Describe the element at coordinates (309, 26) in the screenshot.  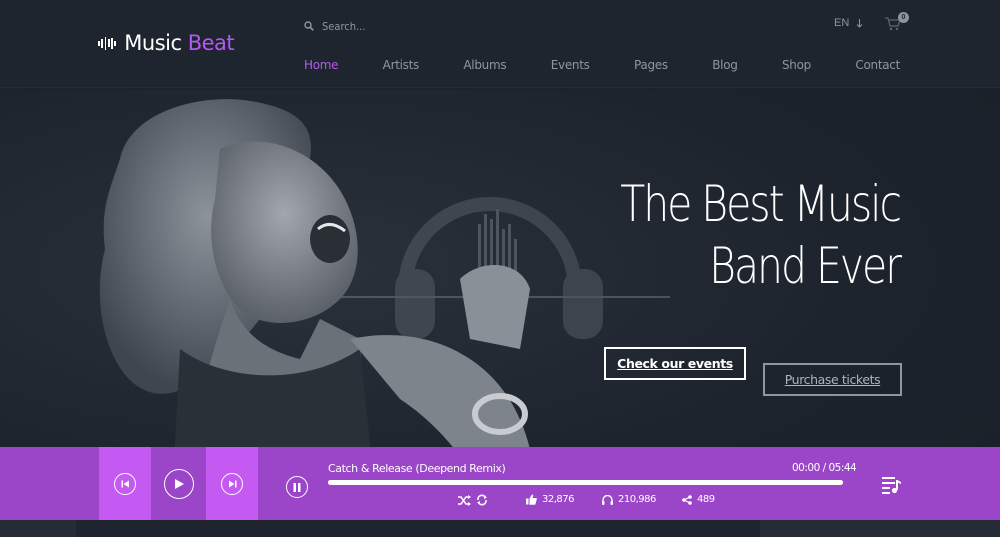
I see `search-icon` at that location.